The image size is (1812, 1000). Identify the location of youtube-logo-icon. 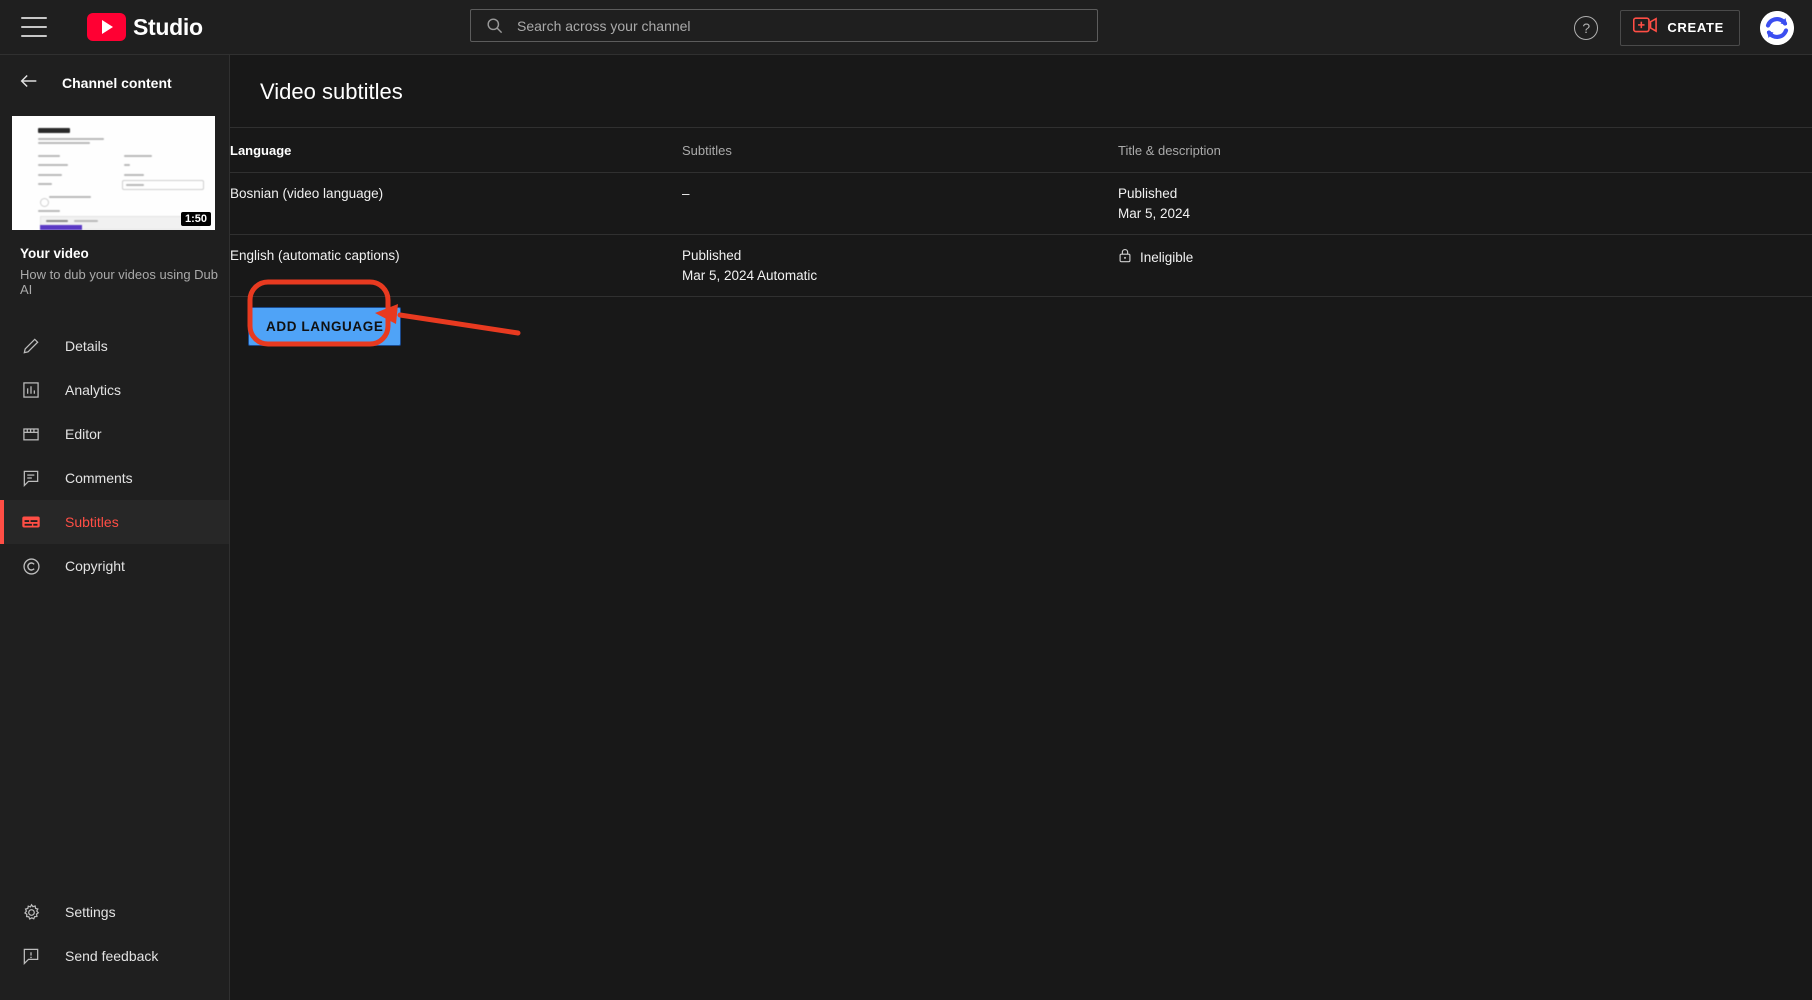
(106, 27).